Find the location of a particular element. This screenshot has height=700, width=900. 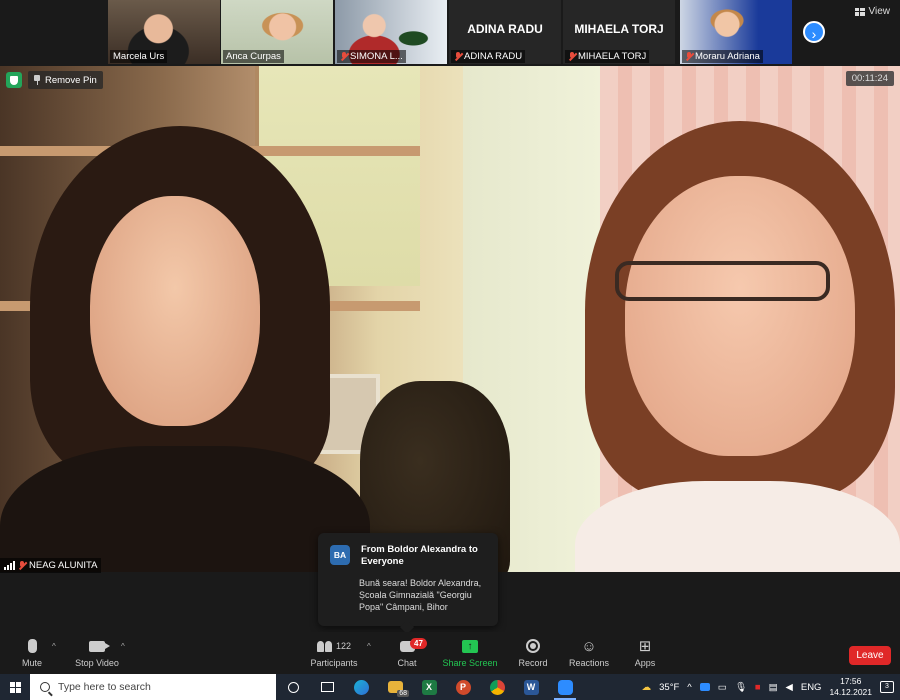

participant-tile: ADINA RADU ADINA RADU is located at coordinates (505, 32).